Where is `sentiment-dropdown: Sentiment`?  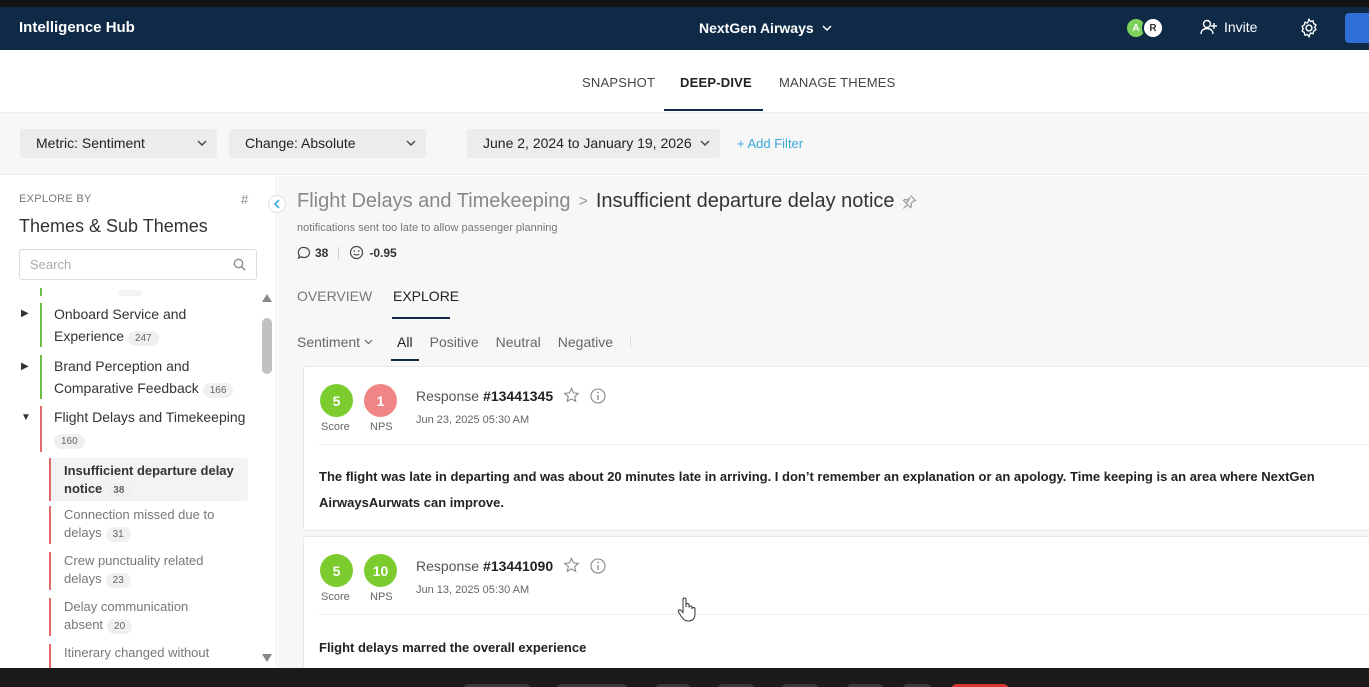 sentiment-dropdown: Sentiment is located at coordinates (335, 342).